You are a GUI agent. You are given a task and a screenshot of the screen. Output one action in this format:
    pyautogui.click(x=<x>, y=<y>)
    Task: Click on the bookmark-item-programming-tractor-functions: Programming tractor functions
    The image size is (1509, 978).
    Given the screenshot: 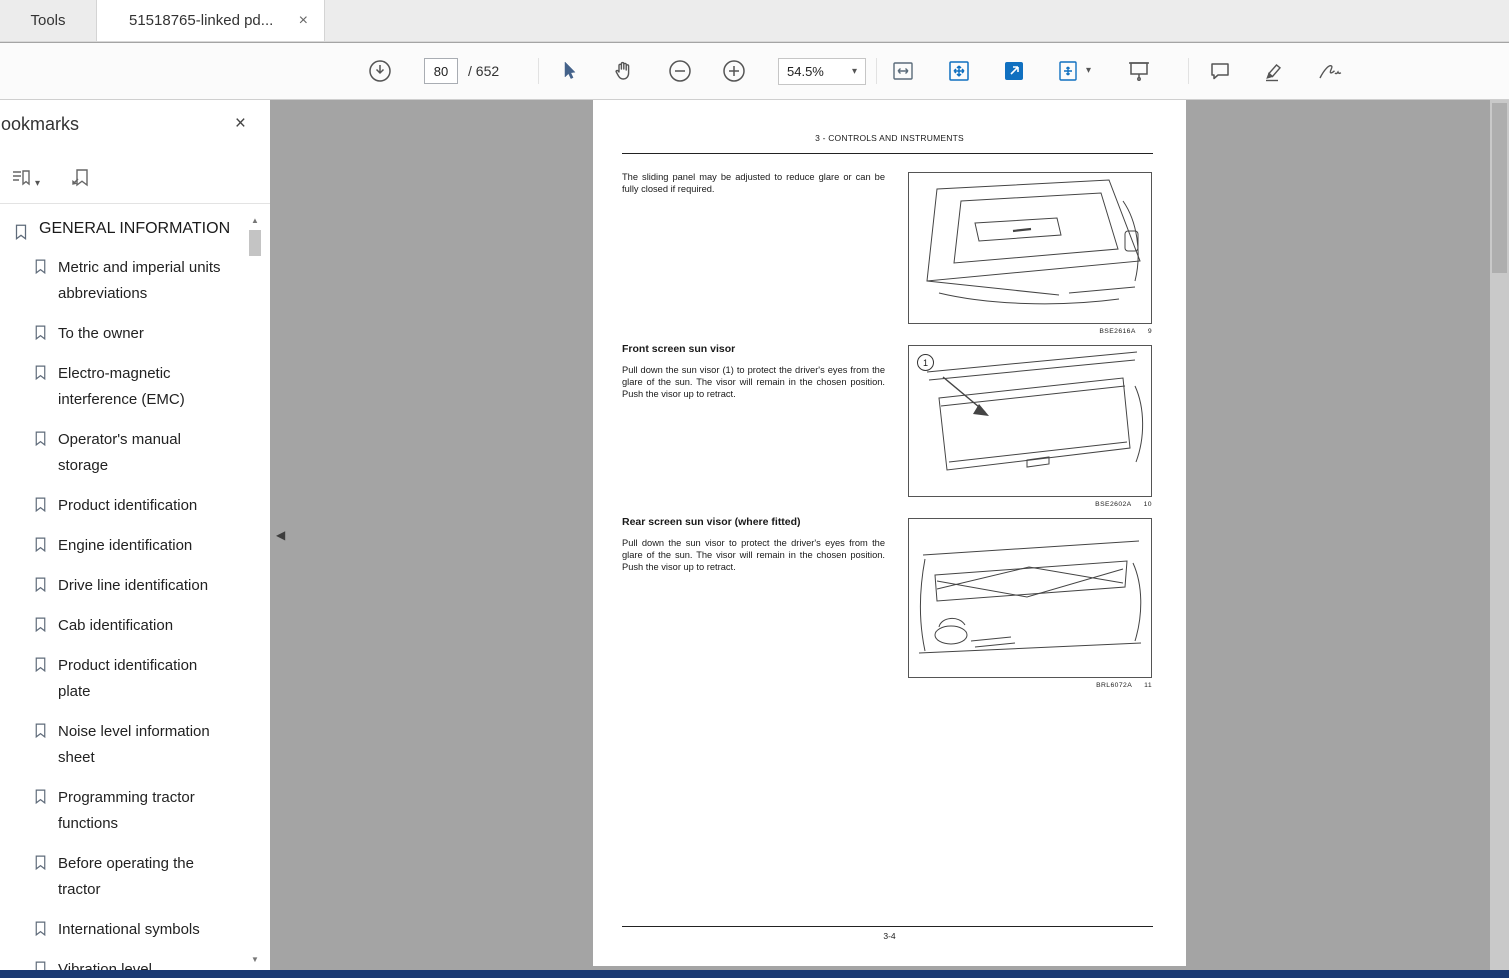 What is the action you would take?
    pyautogui.click(x=126, y=811)
    